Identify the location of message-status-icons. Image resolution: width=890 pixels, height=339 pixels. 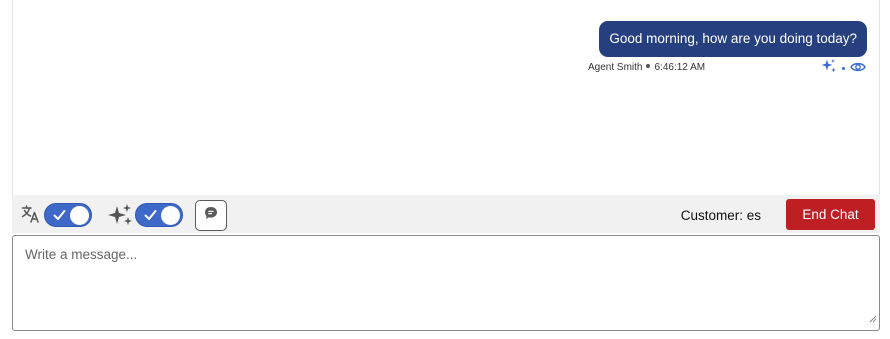
(843, 68).